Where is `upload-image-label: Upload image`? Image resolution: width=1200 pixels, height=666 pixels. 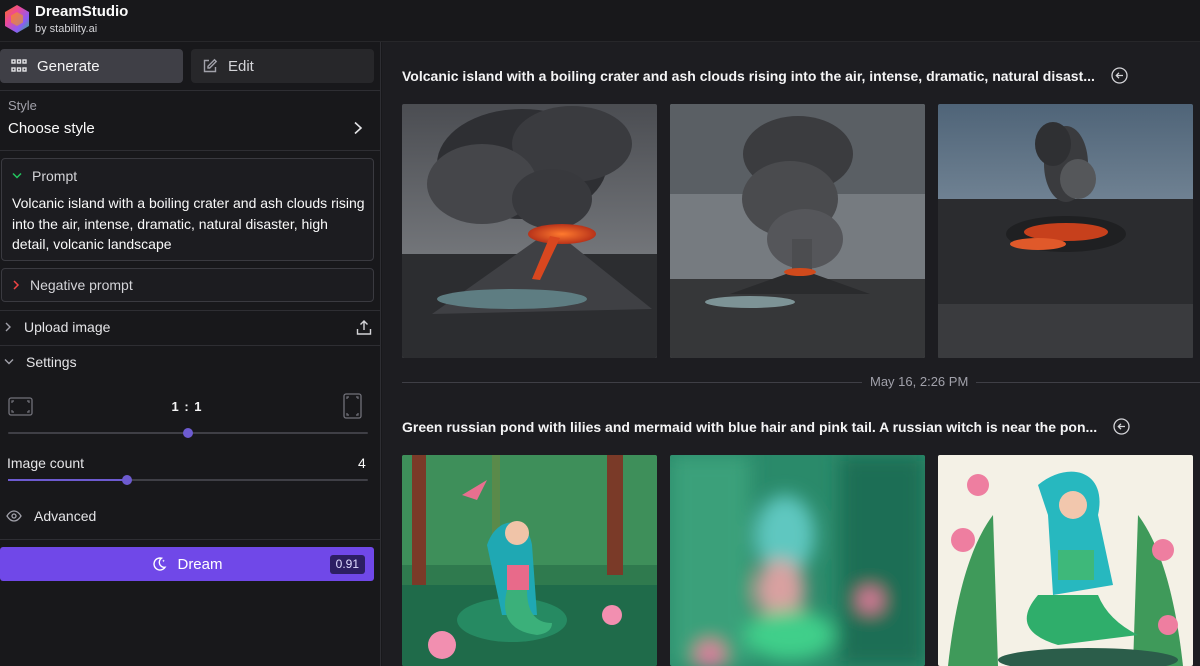
upload-image-label: Upload image is located at coordinates (67, 327).